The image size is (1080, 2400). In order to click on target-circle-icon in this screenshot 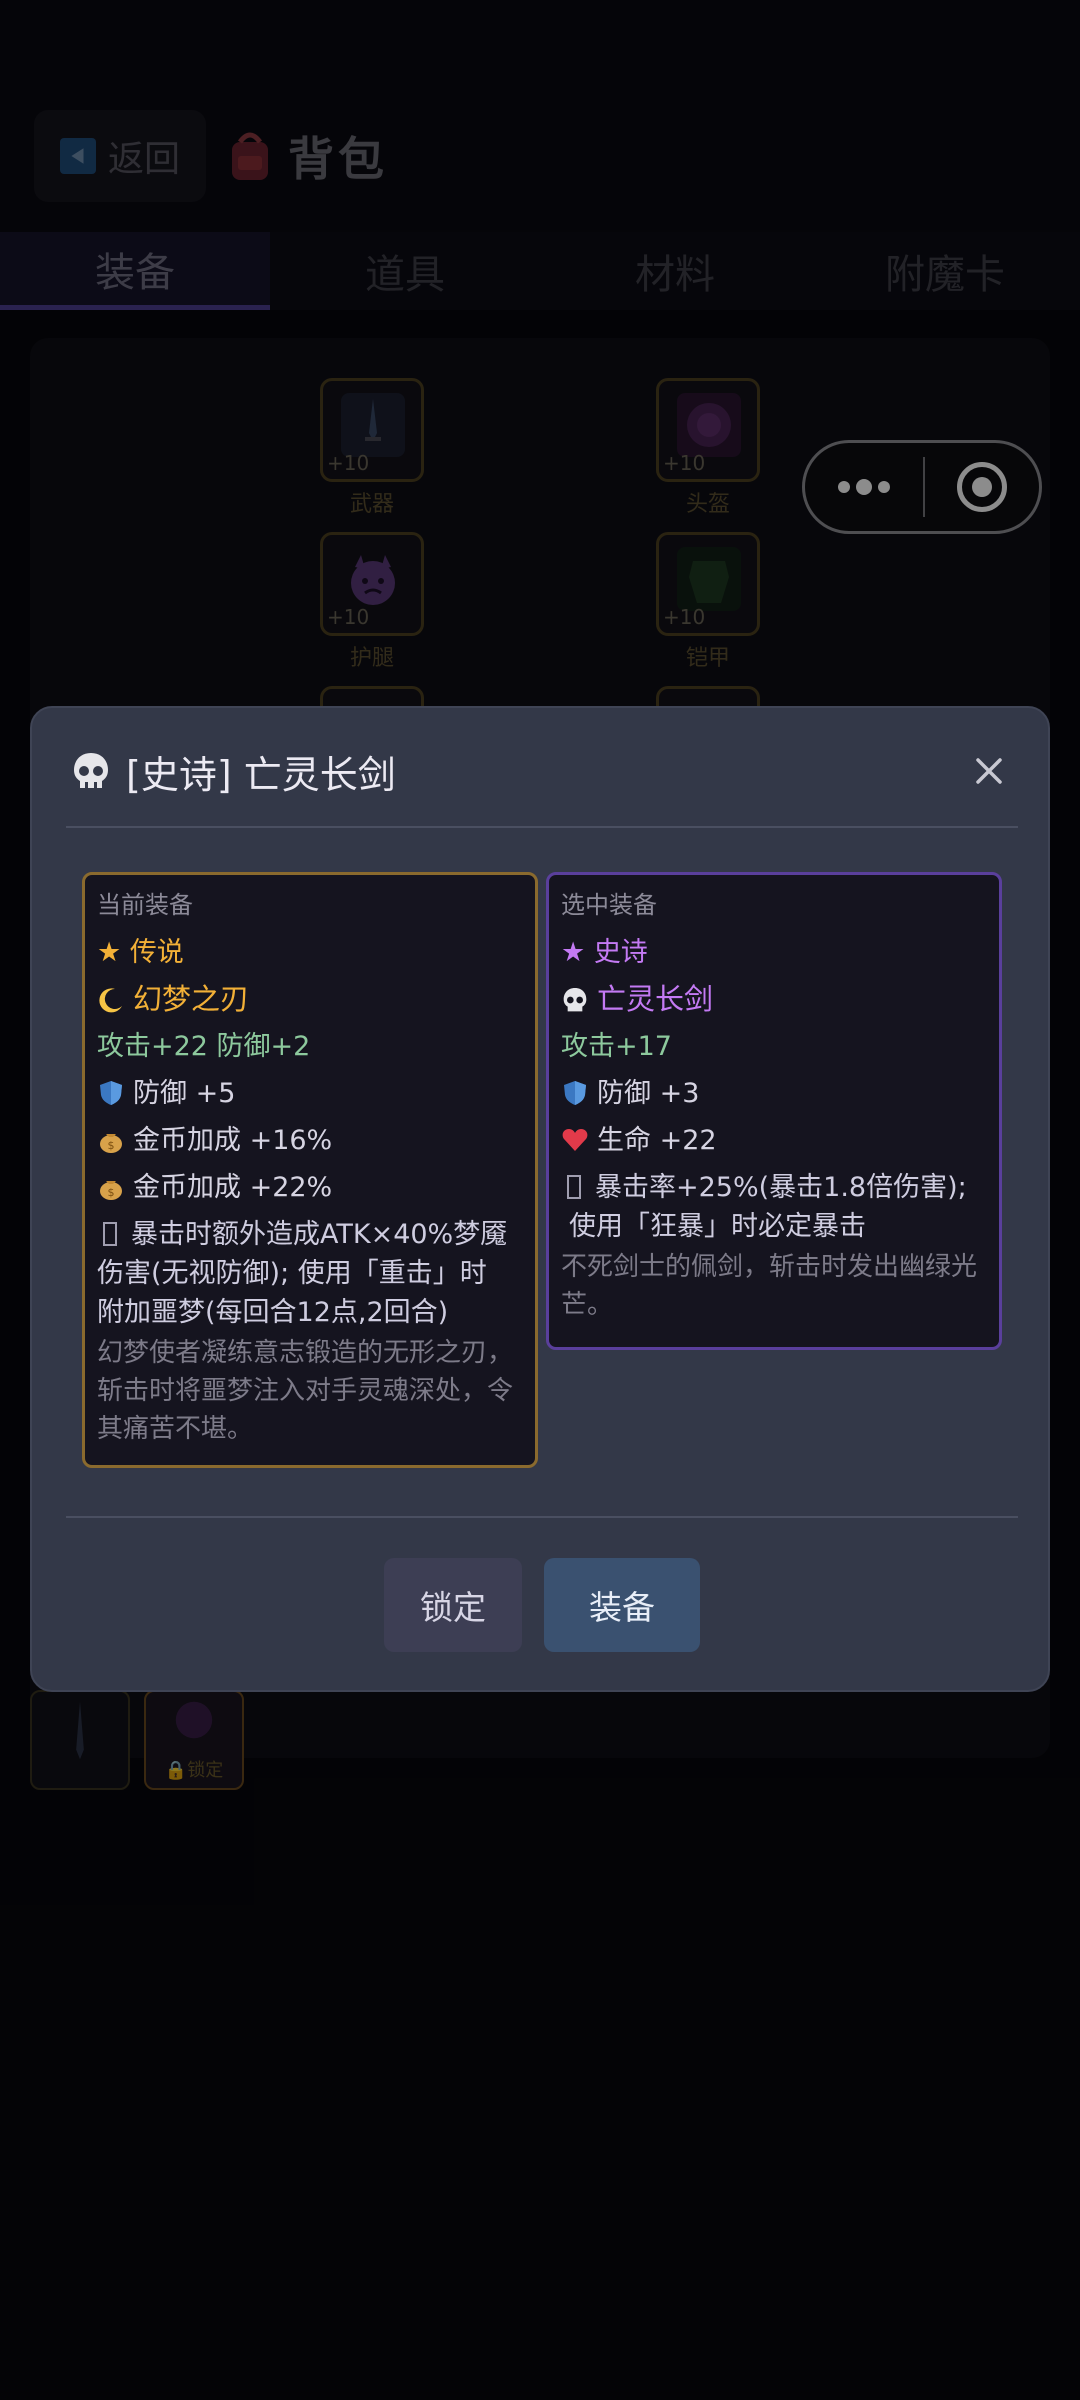, I will do `click(982, 487)`.